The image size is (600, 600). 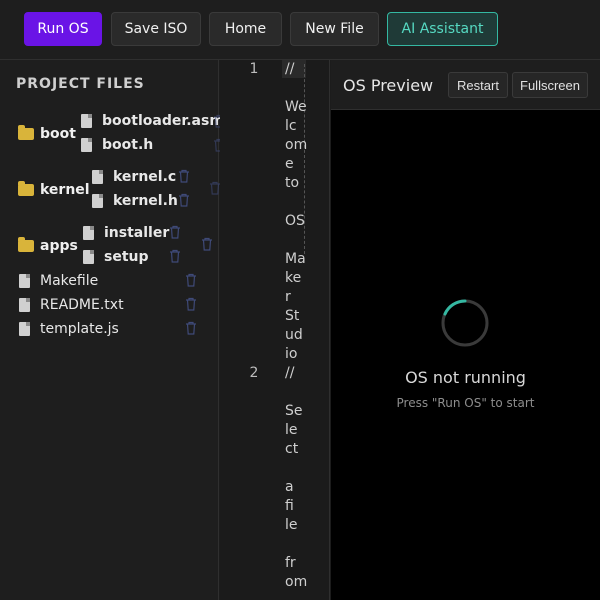 I want to click on file-template-js: template.js, so click(x=69, y=329).